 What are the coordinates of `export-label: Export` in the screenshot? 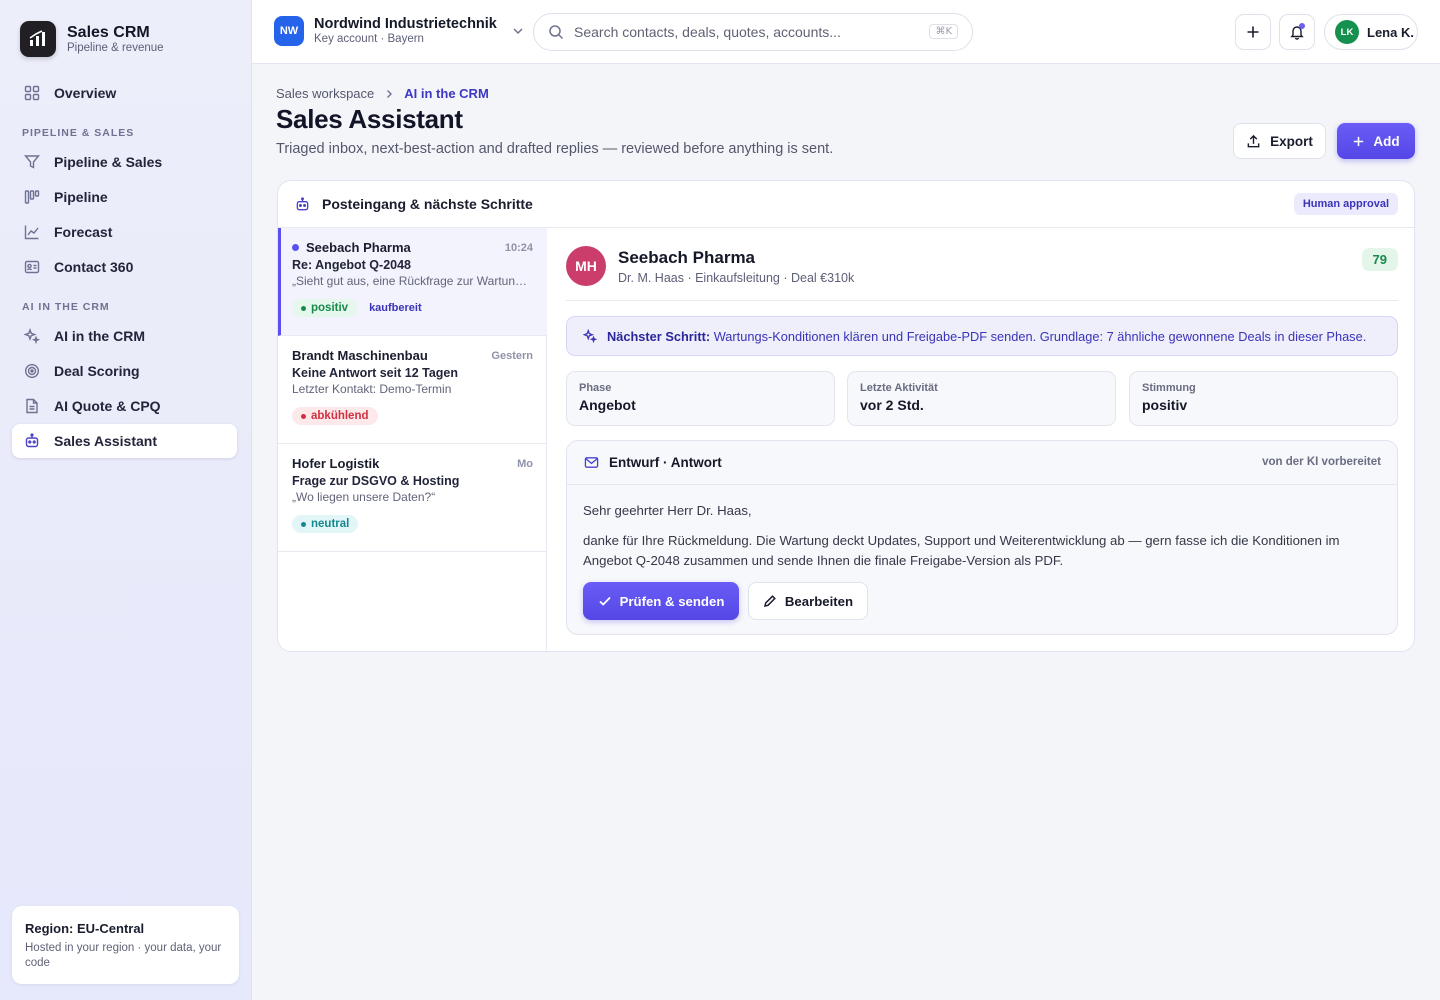 It's located at (1291, 141).